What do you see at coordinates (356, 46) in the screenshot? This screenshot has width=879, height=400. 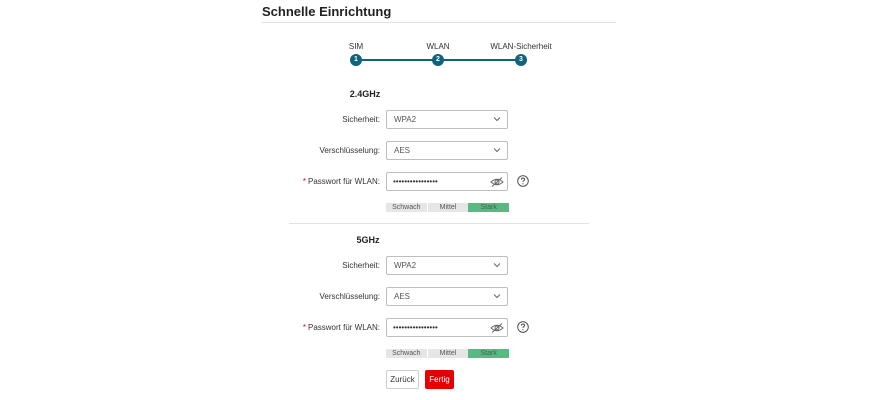 I see `step-label-sim: SIM` at bounding box center [356, 46].